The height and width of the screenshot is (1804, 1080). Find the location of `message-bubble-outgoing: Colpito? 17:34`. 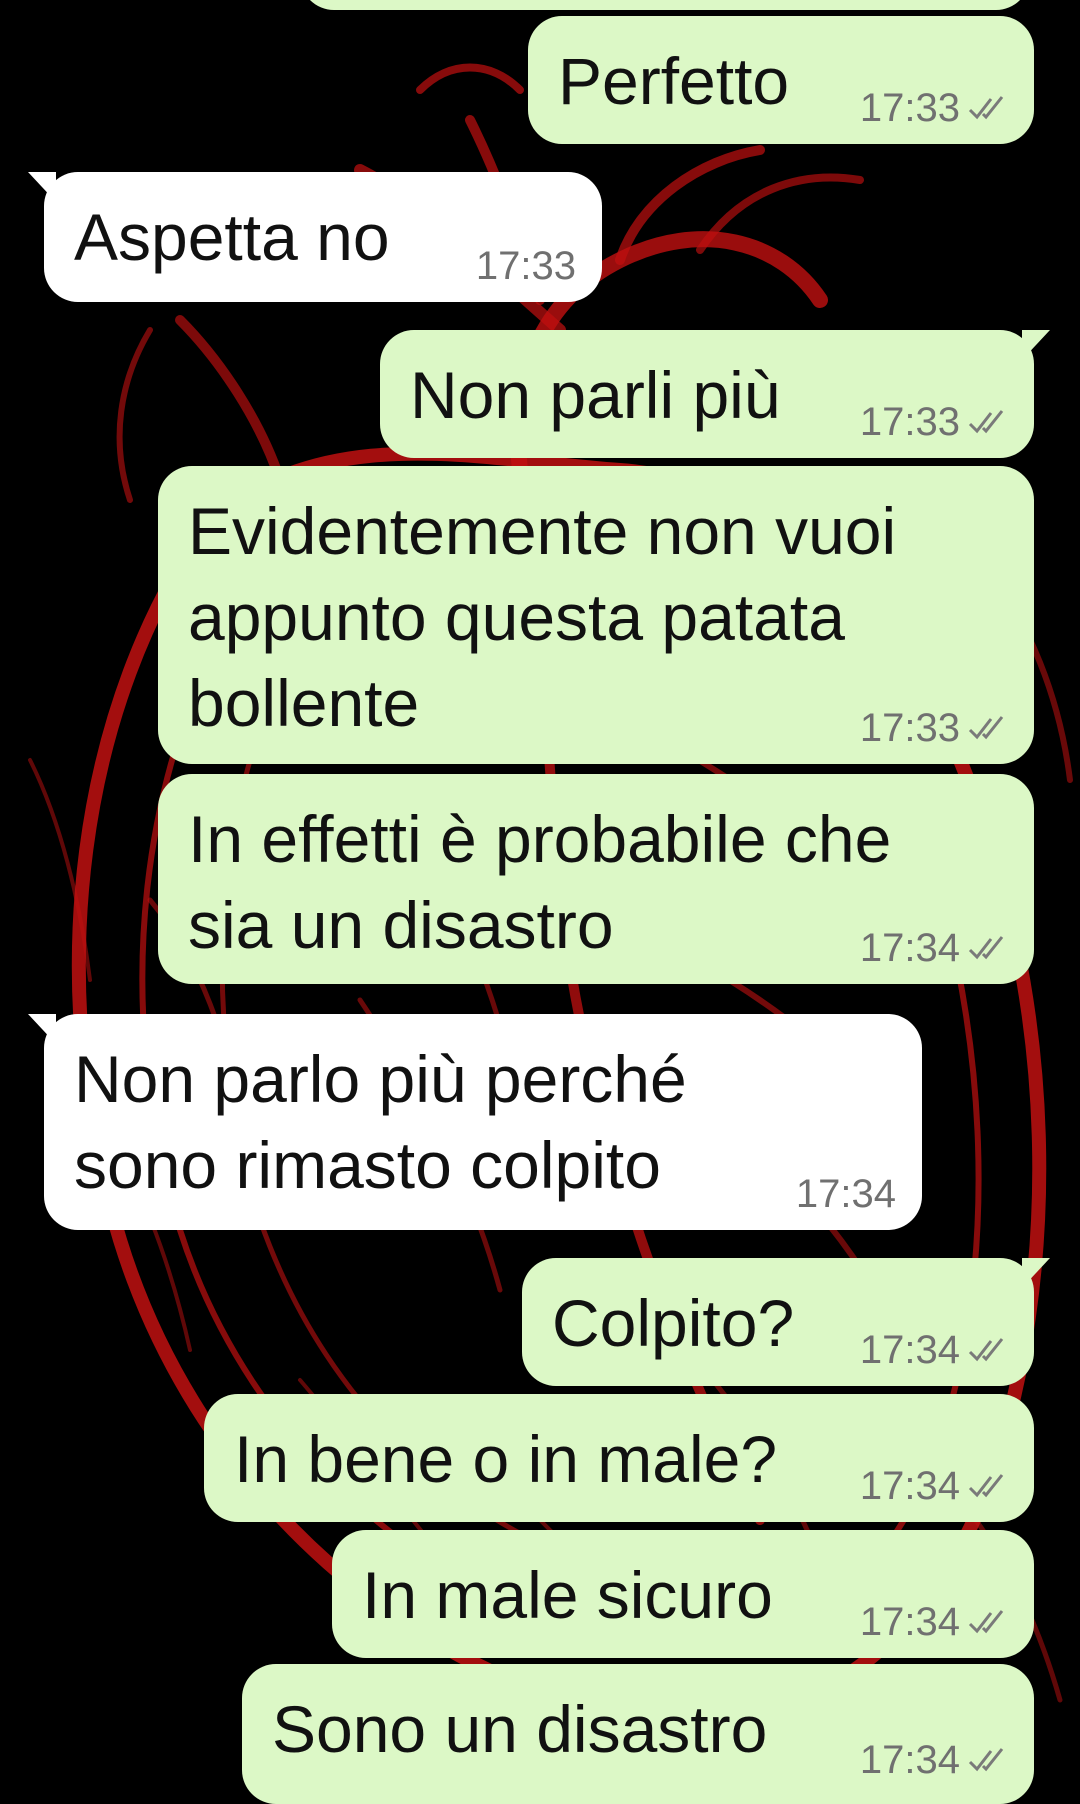

message-bubble-outgoing: Colpito? 17:34 is located at coordinates (786, 1322).